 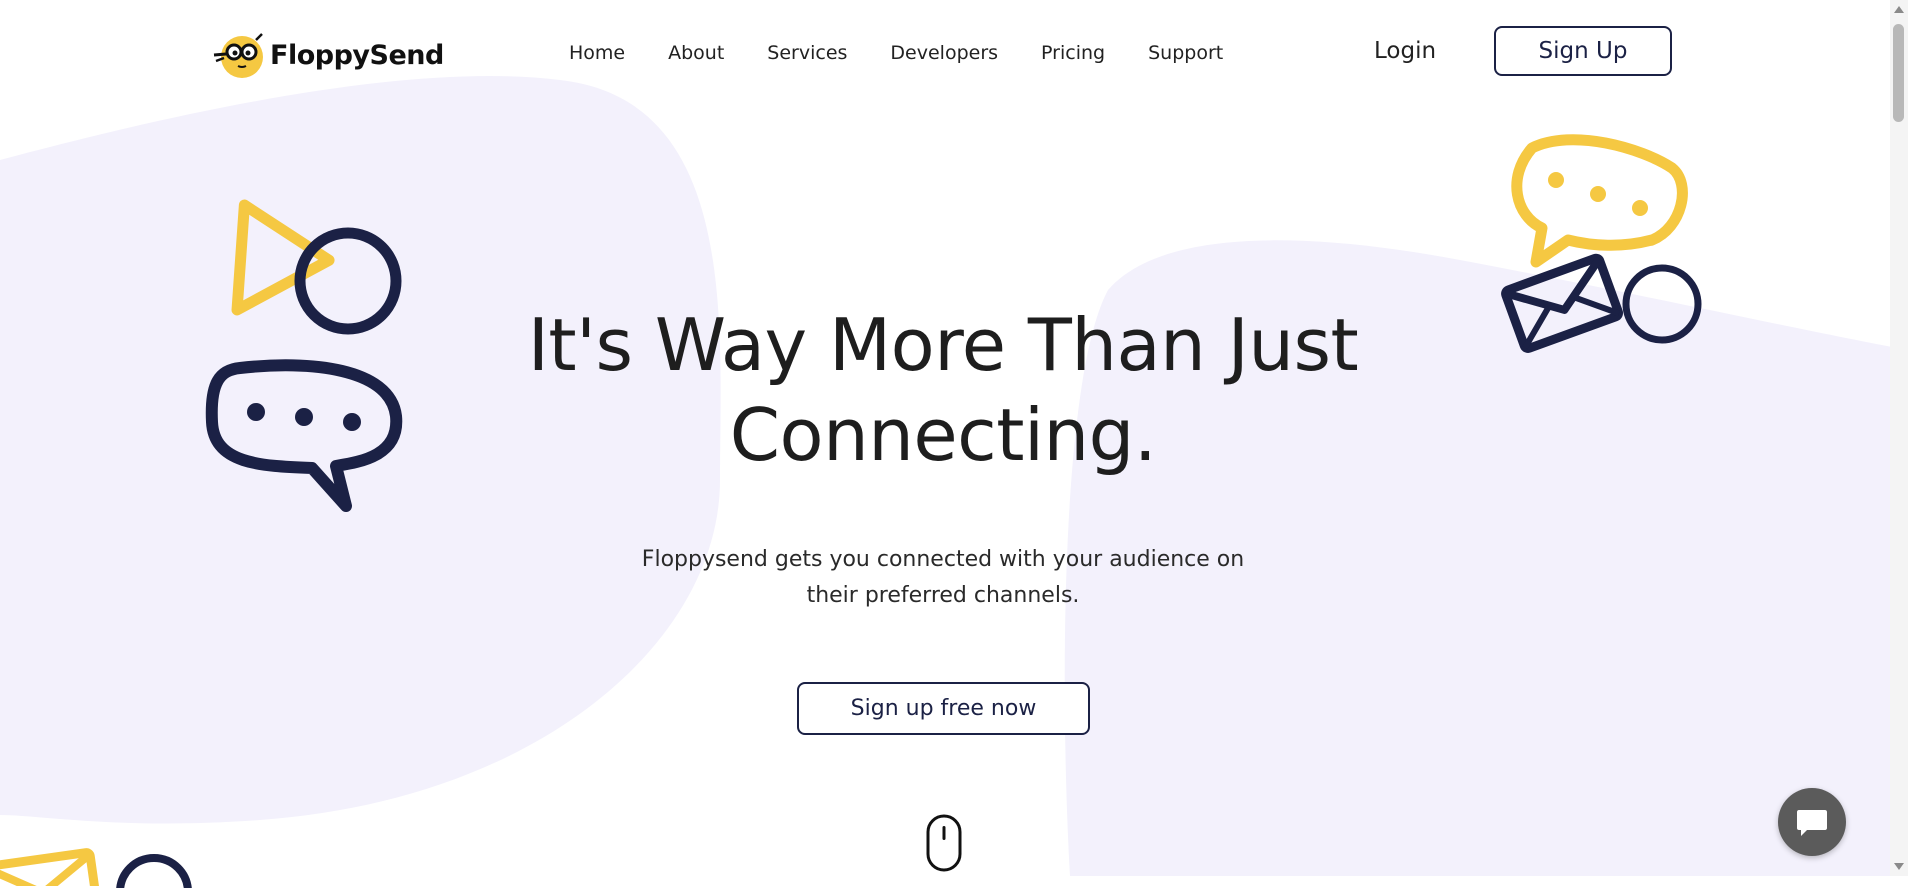 What do you see at coordinates (1899, 438) in the screenshot?
I see `page-scrollbar` at bounding box center [1899, 438].